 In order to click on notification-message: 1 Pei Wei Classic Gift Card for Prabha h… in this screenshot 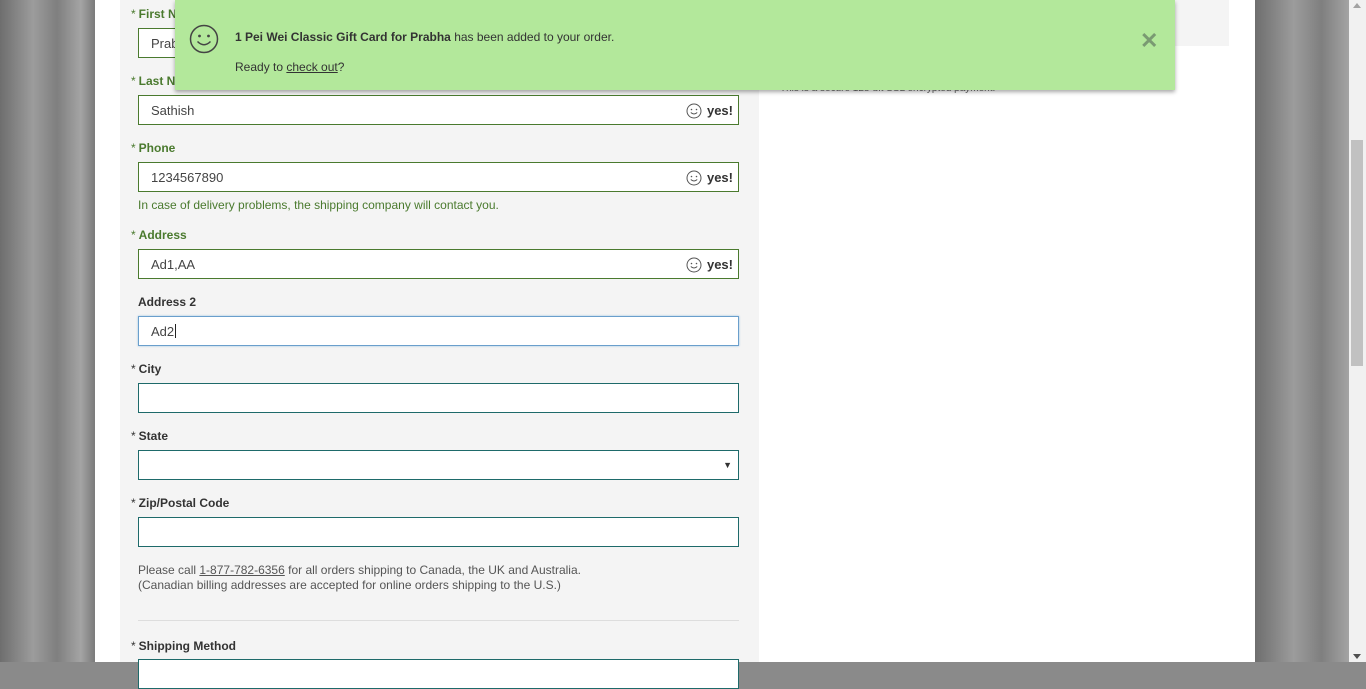, I will do `click(425, 37)`.